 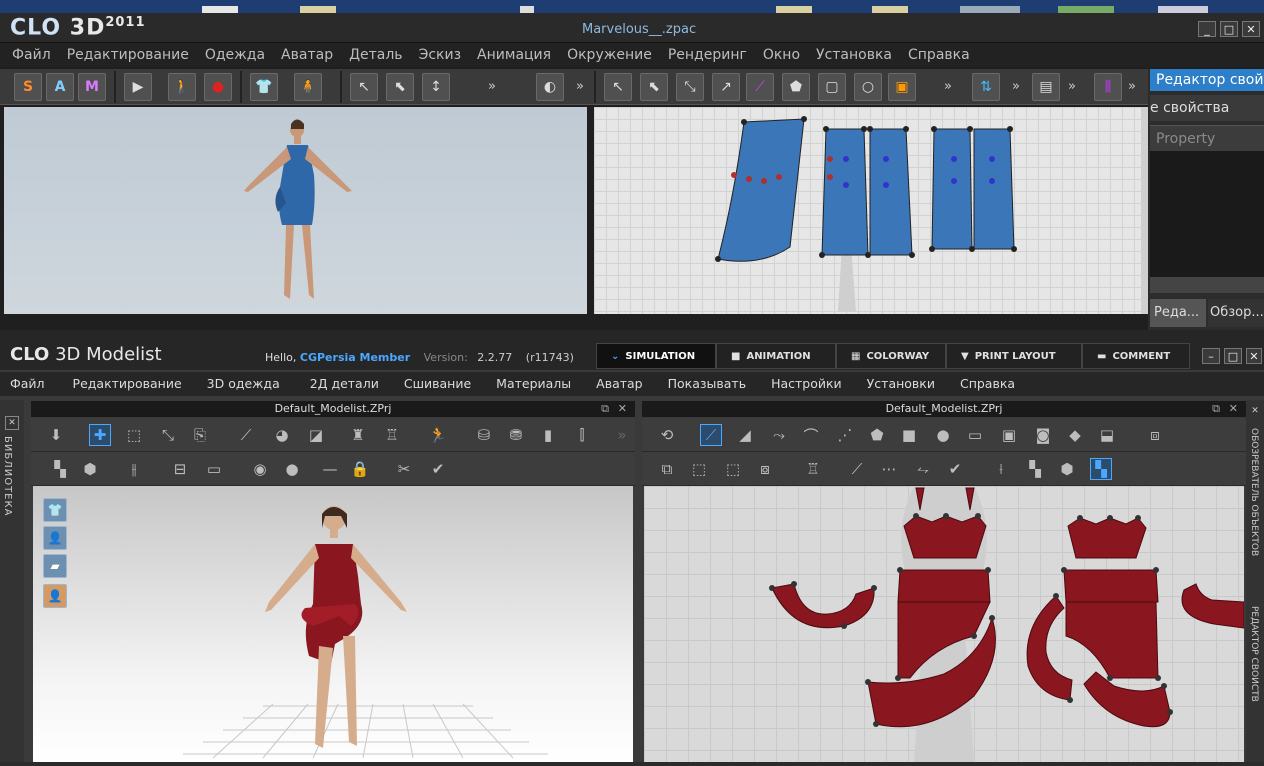 I want to click on curve-point-icon: ⤳, so click(x=779, y=435).